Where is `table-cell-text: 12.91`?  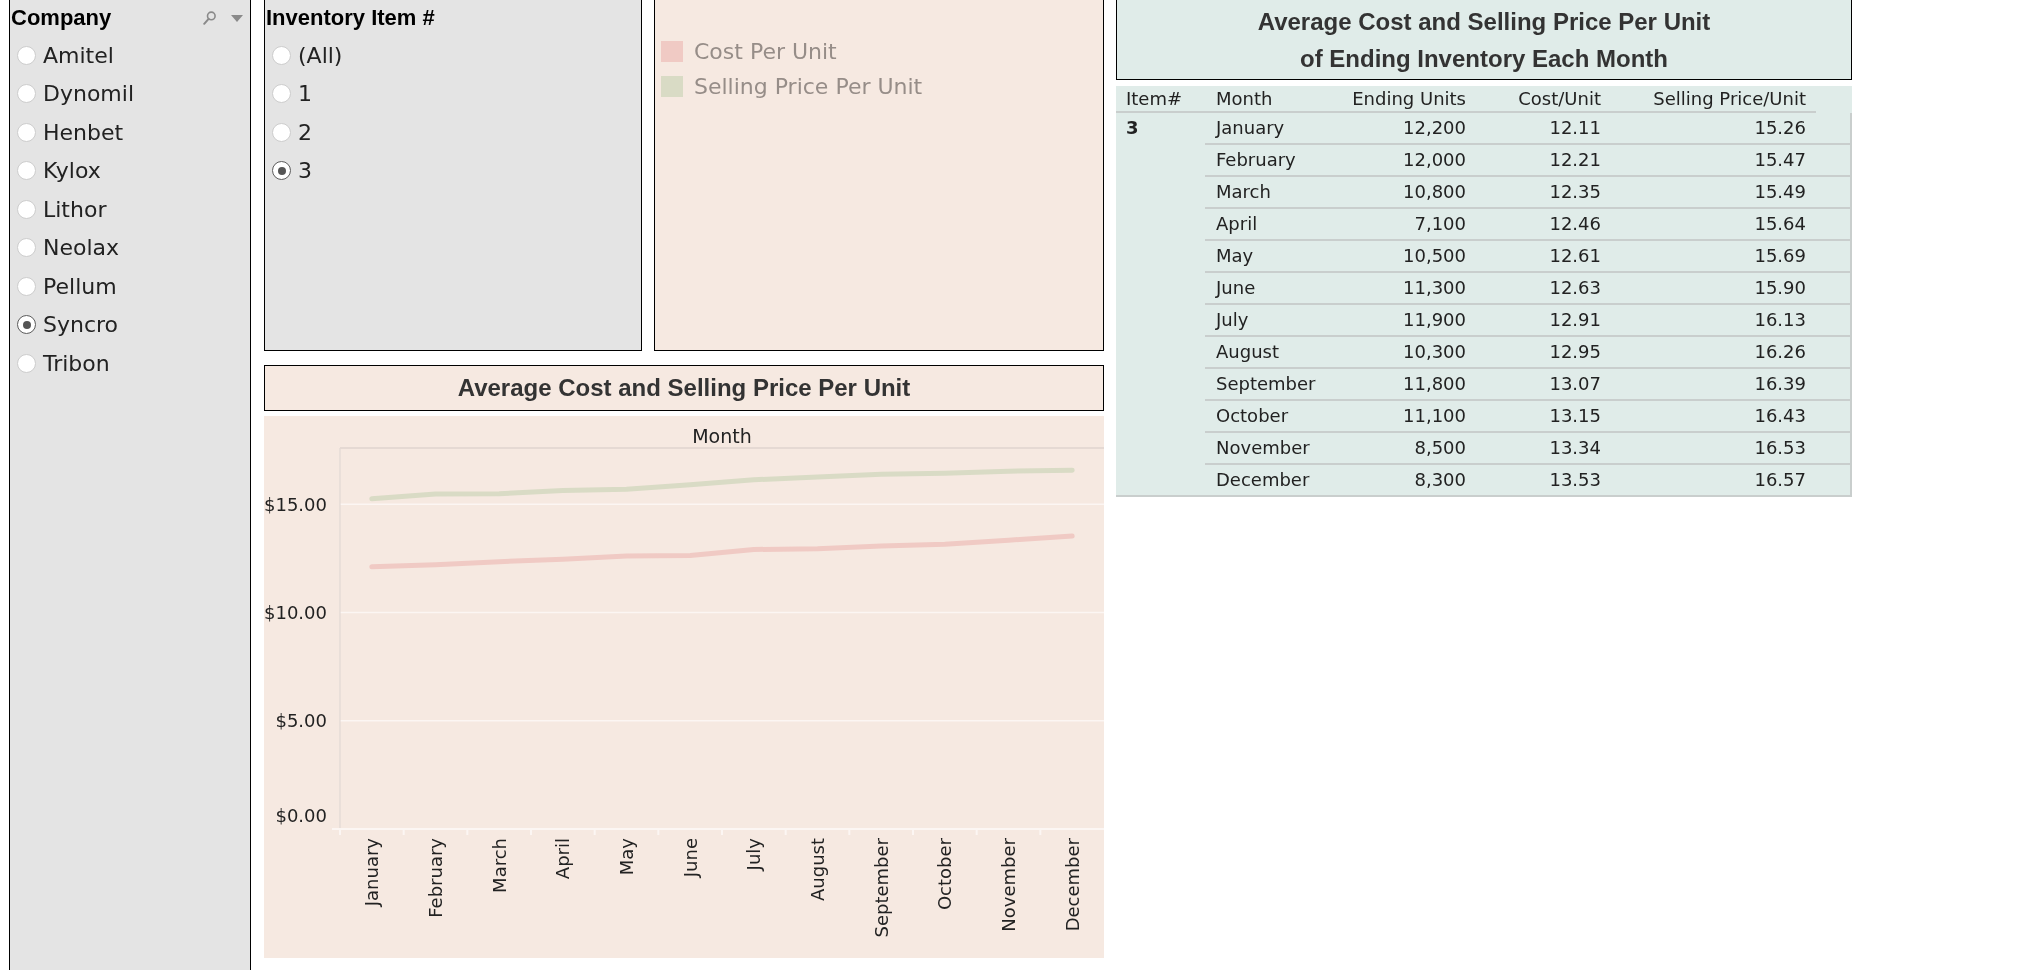
table-cell-text: 12.91 is located at coordinates (1575, 320).